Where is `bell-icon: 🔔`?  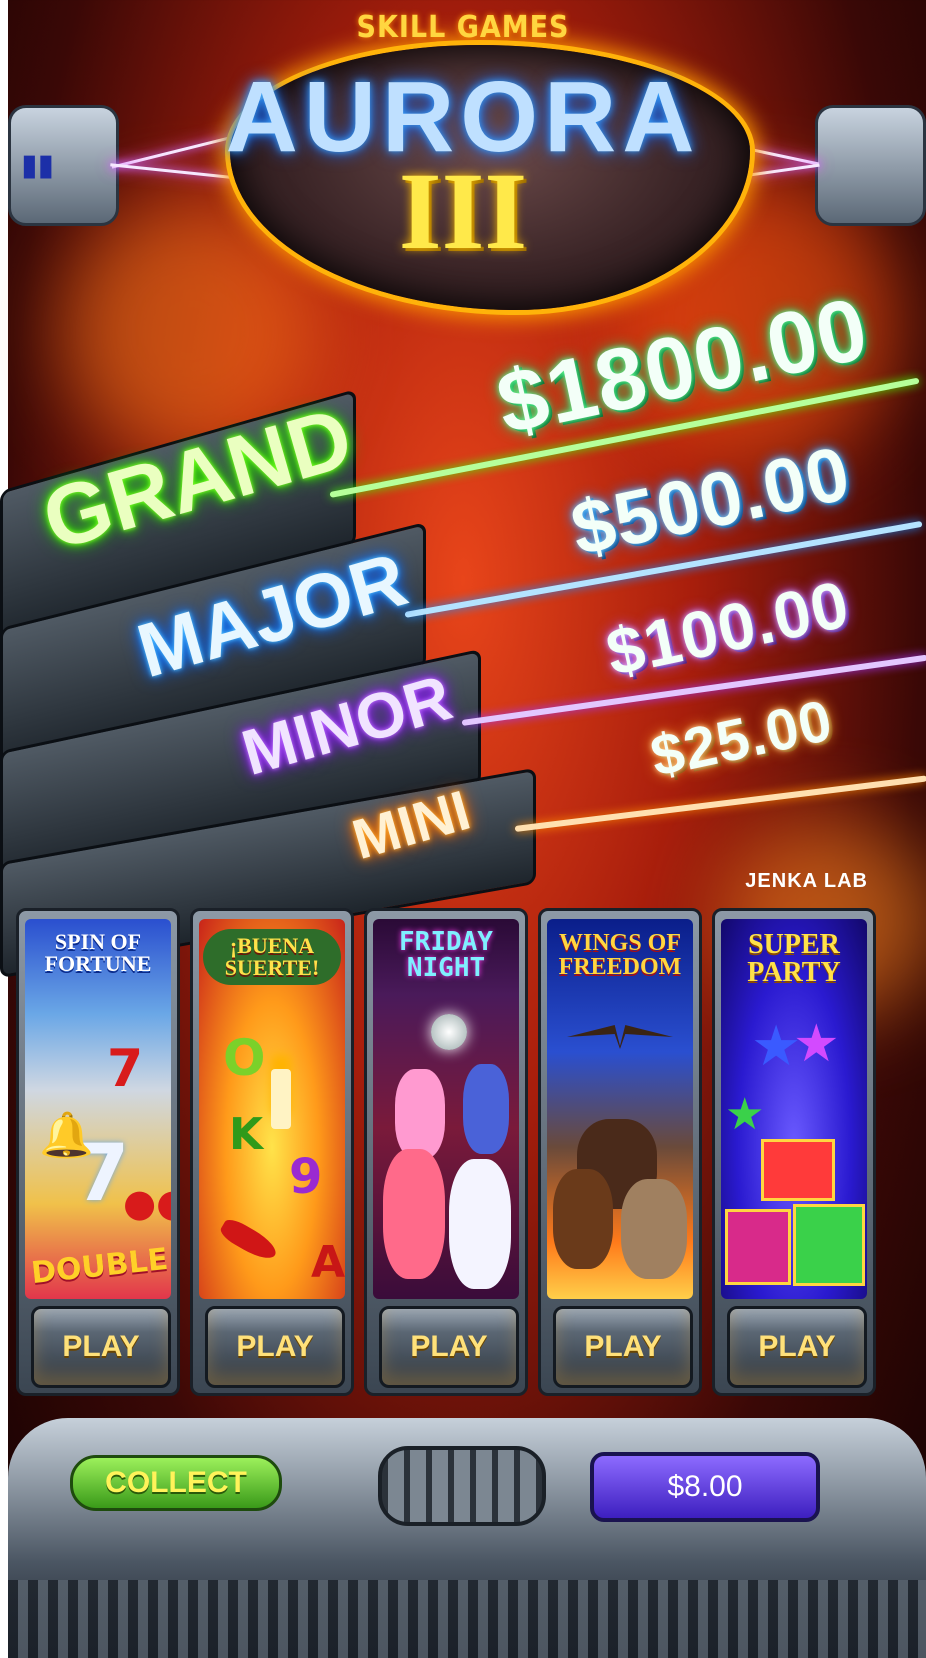
bell-icon: 🔔 is located at coordinates (66, 1135).